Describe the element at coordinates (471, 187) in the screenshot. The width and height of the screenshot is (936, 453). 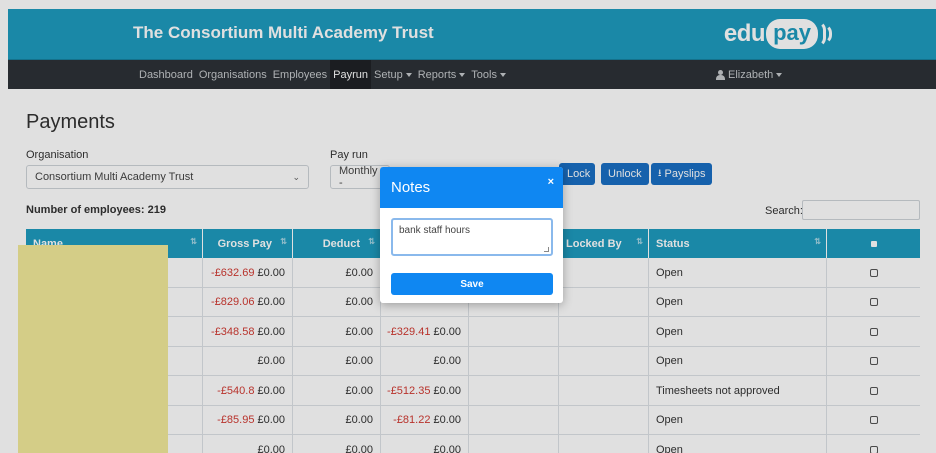
I see `modal-header: Notes ×` at that location.